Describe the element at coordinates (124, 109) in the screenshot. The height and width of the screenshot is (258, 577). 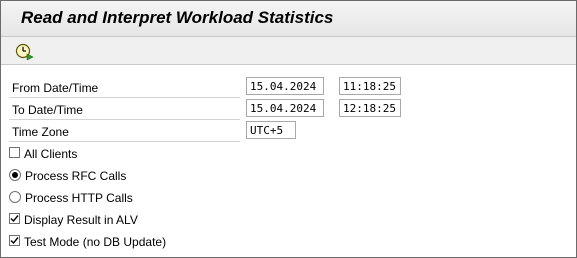
I see `to-datetime-label: To Date/Time` at that location.